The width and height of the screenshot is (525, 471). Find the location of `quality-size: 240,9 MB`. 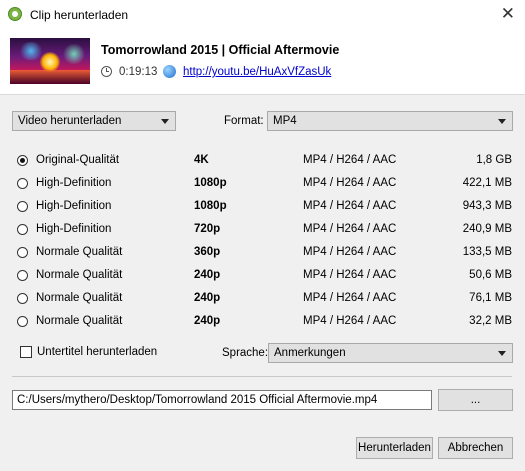

quality-size: 240,9 MB is located at coordinates (487, 229).